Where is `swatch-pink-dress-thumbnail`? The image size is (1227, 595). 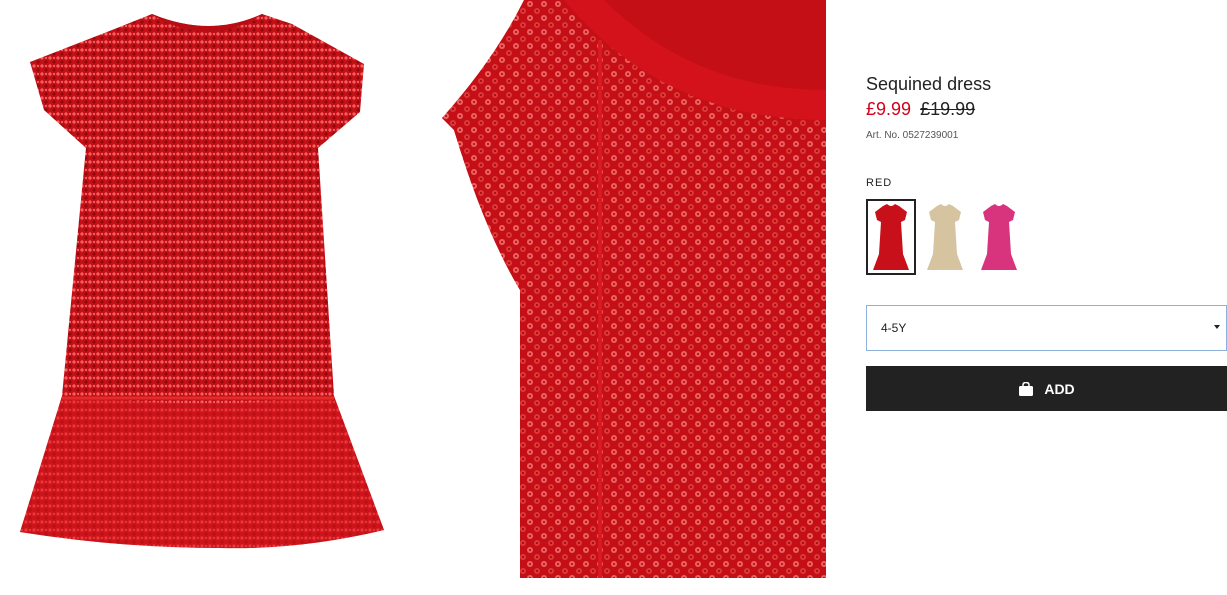
swatch-pink-dress-thumbnail is located at coordinates (999, 237).